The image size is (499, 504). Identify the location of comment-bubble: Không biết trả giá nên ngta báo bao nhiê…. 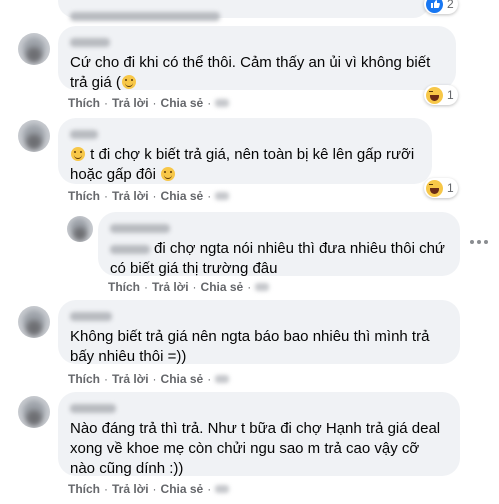
(259, 332).